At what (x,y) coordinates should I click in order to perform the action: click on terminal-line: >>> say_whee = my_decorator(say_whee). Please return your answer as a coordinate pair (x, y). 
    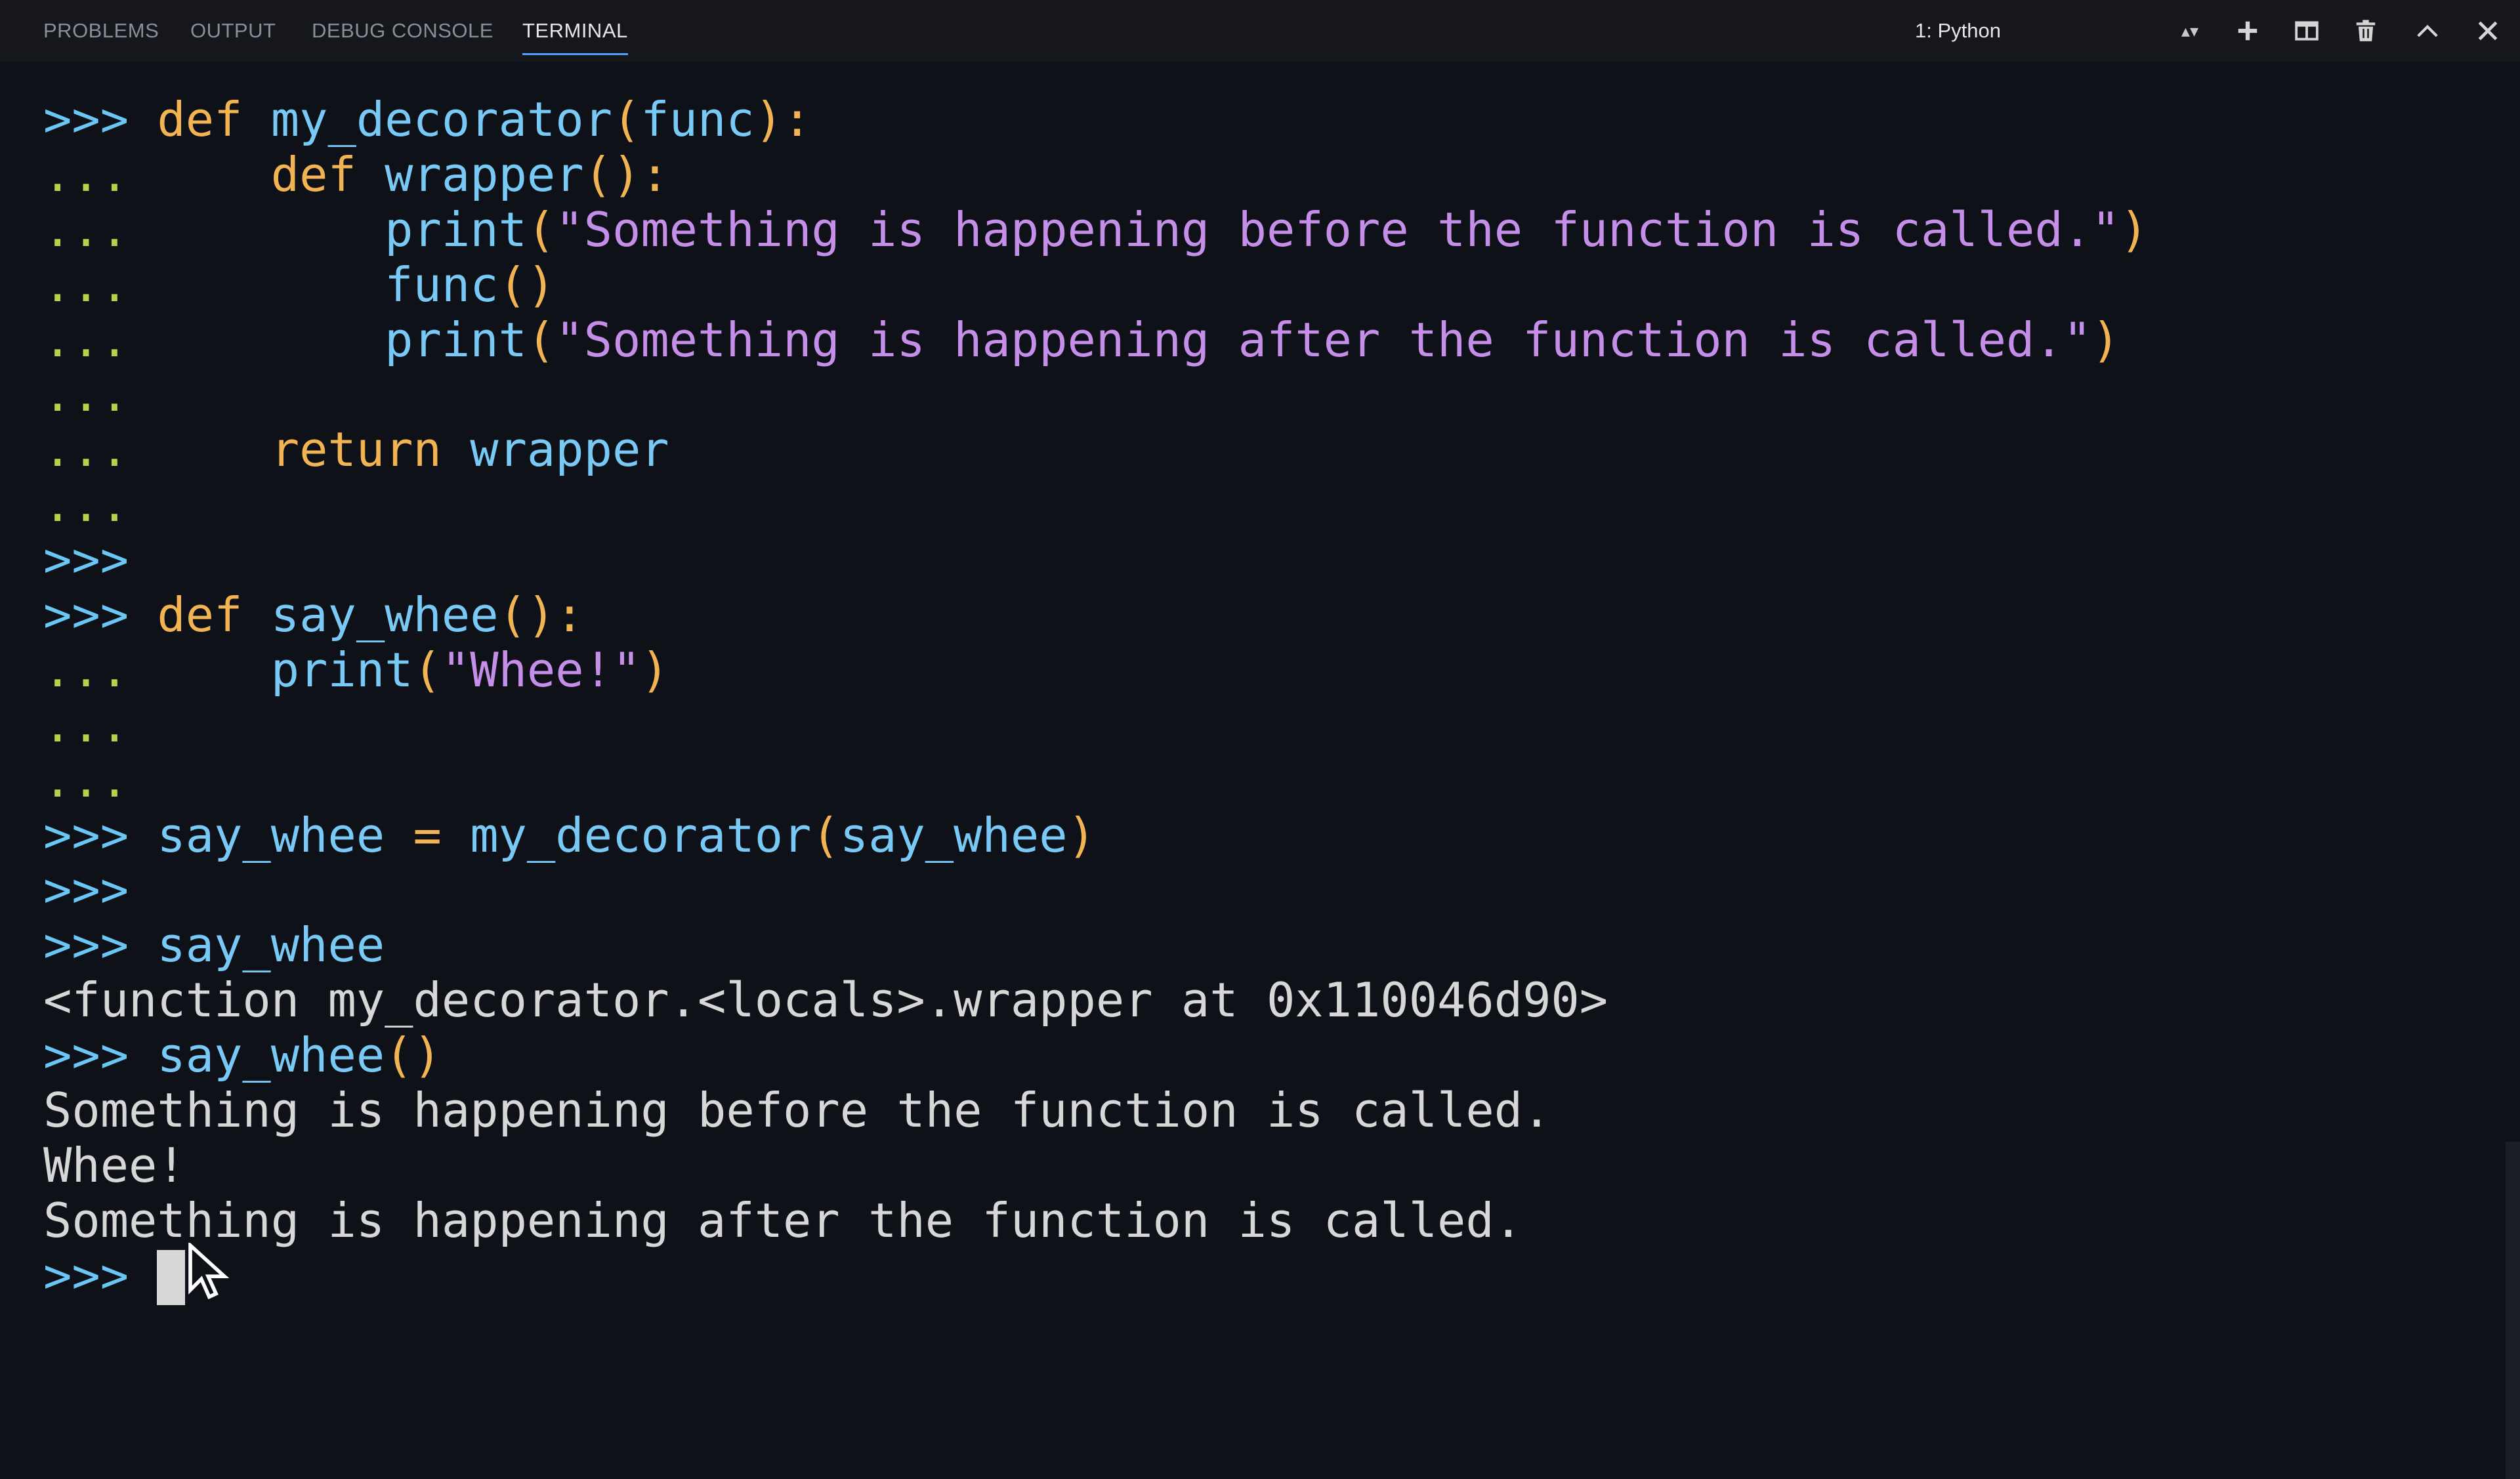
    Looking at the image, I should click on (1096, 836).